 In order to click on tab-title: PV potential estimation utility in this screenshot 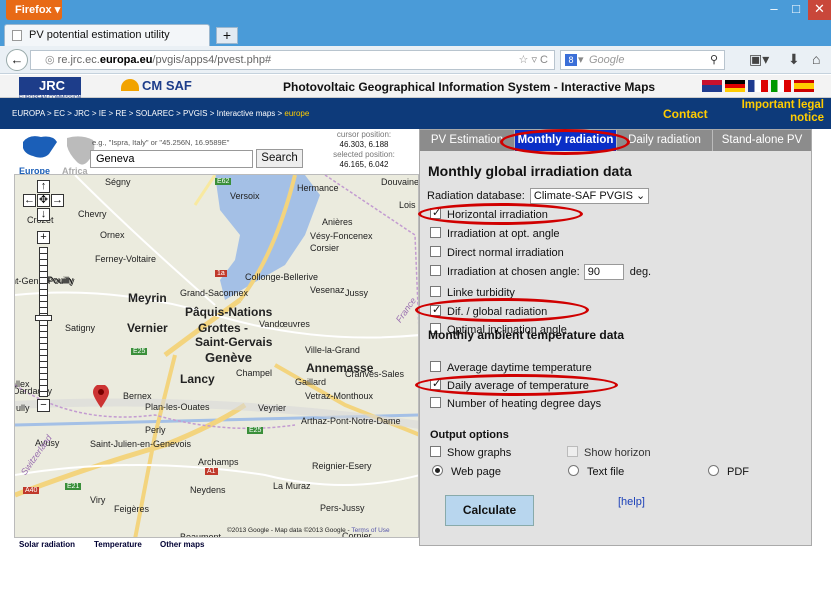, I will do `click(99, 35)`.